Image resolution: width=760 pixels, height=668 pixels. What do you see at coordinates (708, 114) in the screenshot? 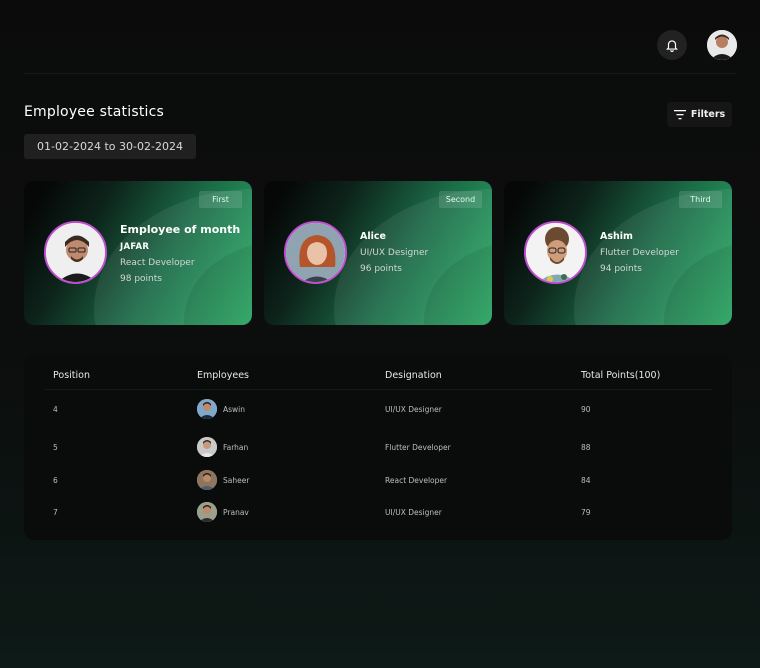
I see `filters-label: Filters` at bounding box center [708, 114].